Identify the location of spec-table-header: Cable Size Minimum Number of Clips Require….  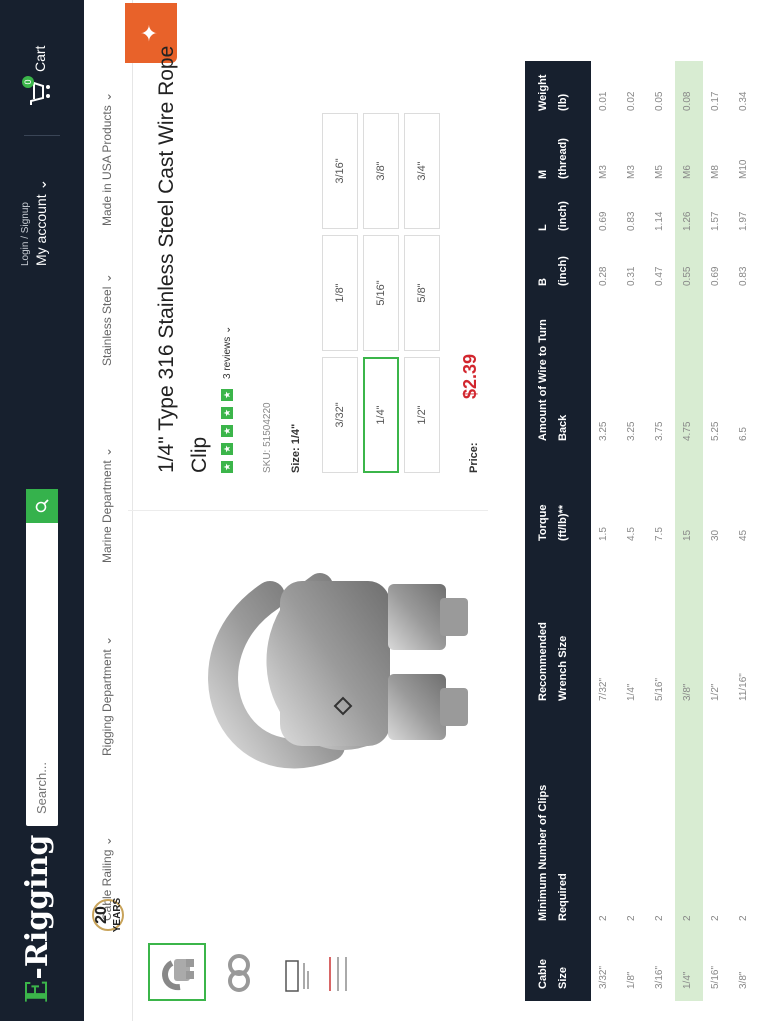
(558, 531).